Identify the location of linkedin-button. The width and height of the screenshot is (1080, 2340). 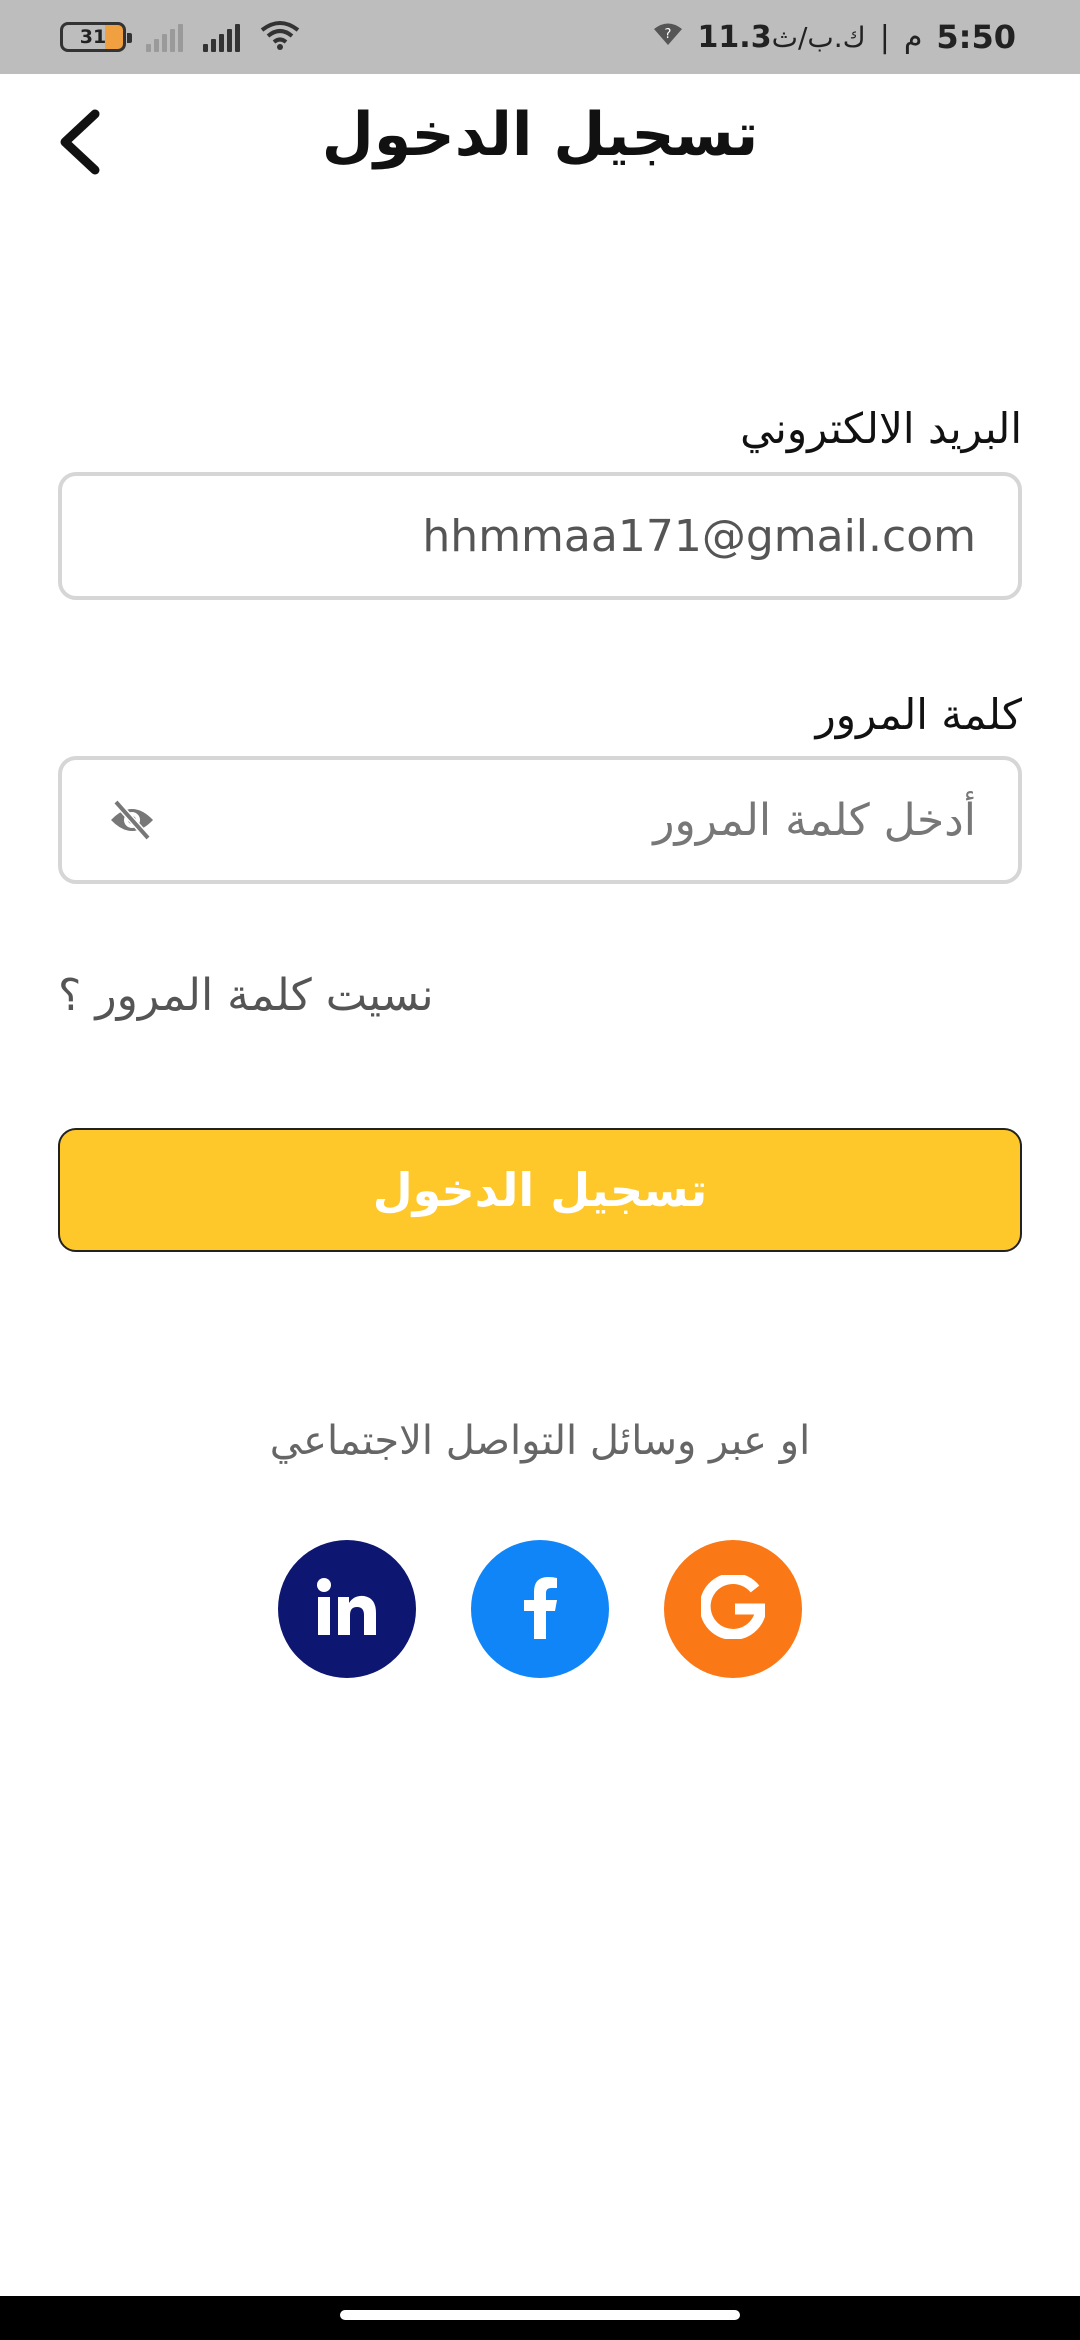
(347, 1609).